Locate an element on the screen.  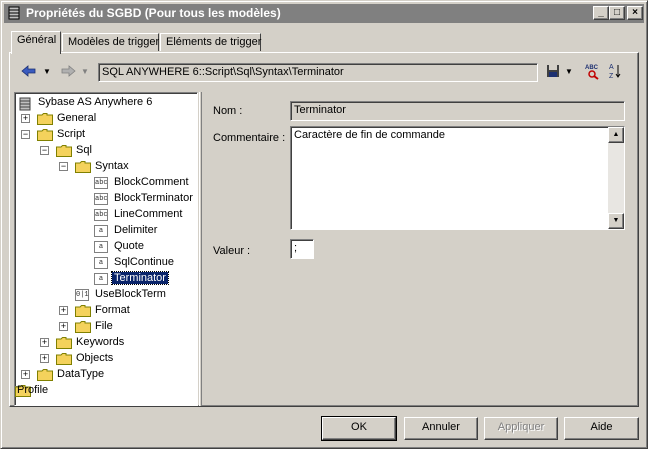
tab-general: Général is located at coordinates (36, 42).